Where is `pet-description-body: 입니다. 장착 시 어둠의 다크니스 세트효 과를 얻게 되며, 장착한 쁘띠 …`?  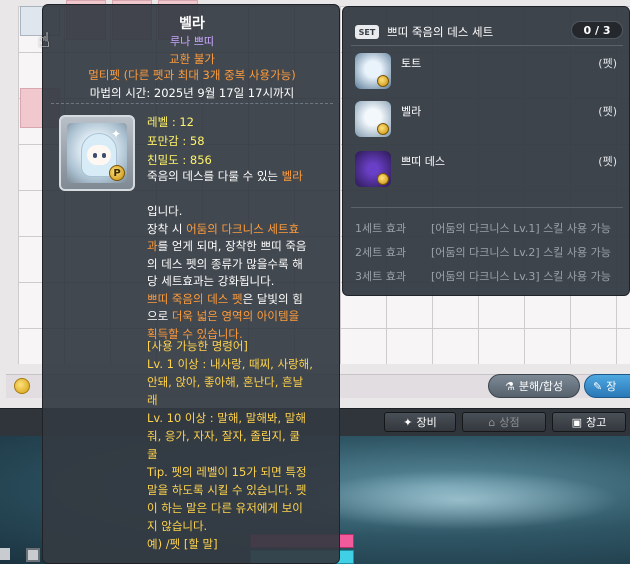 pet-description-body: 입니다. 장착 시 어둠의 다크니스 세트효 과를 얻게 되며, 장착한 쁘띠 … is located at coordinates (227, 272).